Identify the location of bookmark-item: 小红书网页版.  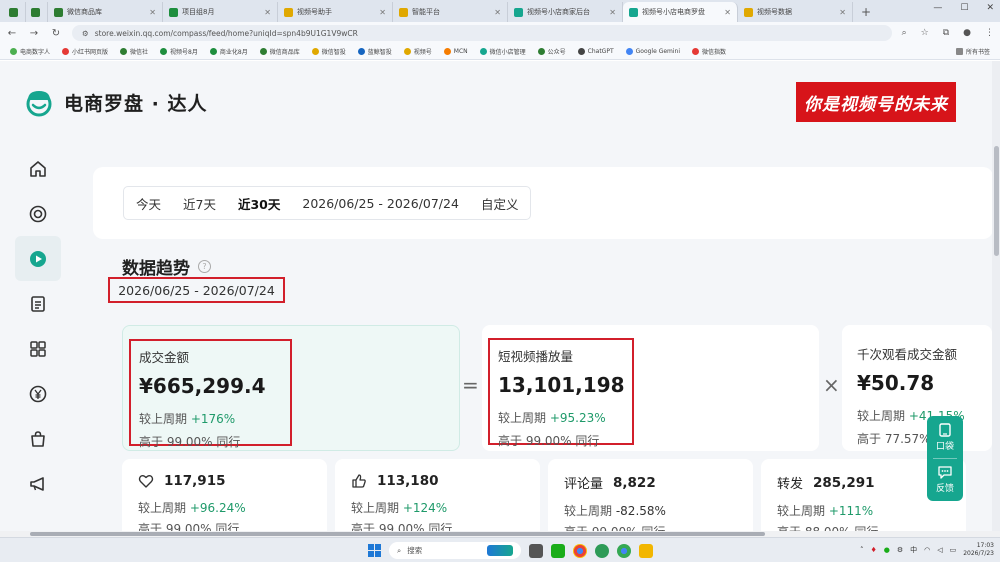
(85, 51).